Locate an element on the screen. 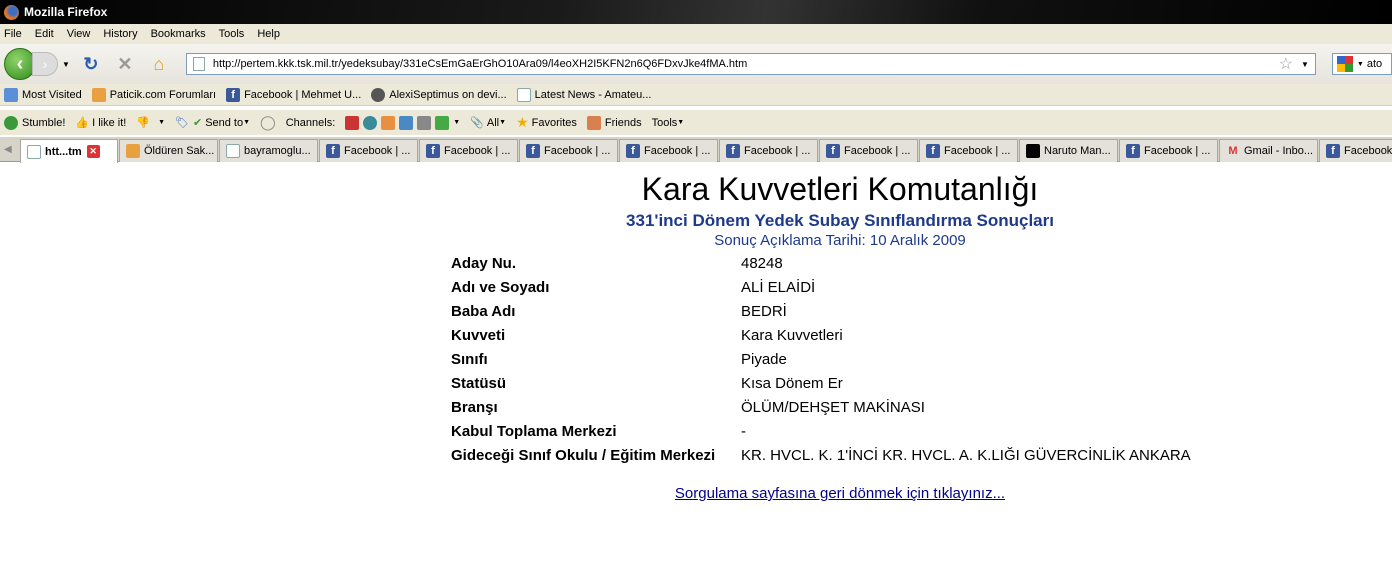 Image resolution: width=1392 pixels, height=584 pixels. bookmark-star-icon: ☆ is located at coordinates (1286, 64).